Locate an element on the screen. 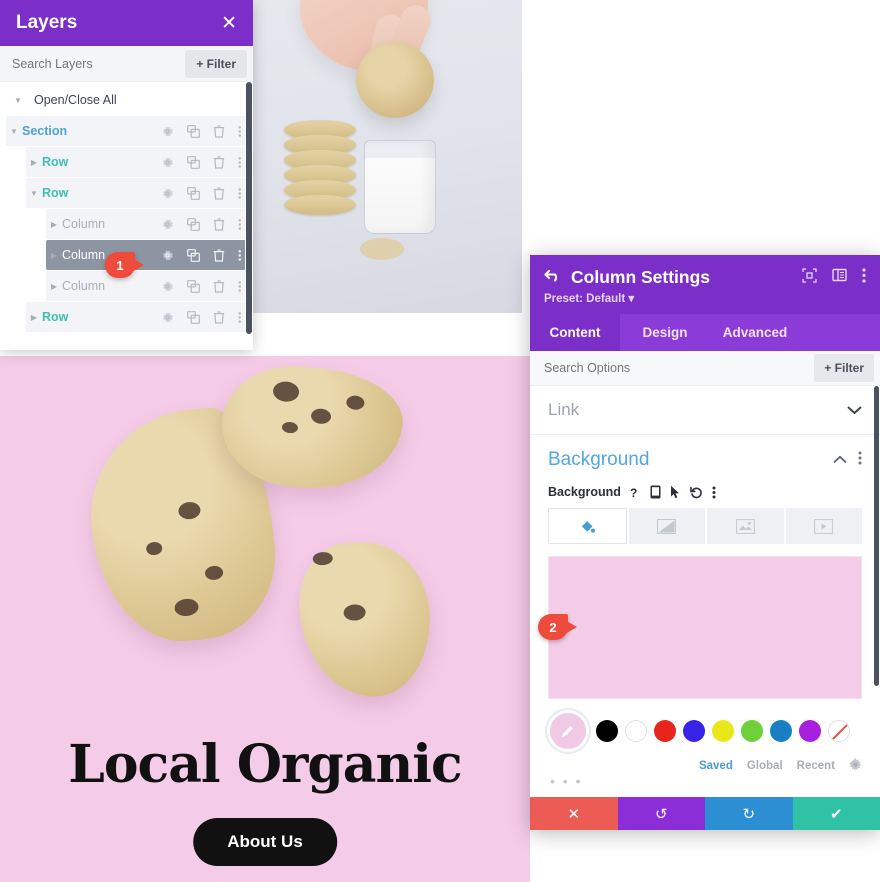 The width and height of the screenshot is (880, 882). back-arrow-icon is located at coordinates (552, 277).